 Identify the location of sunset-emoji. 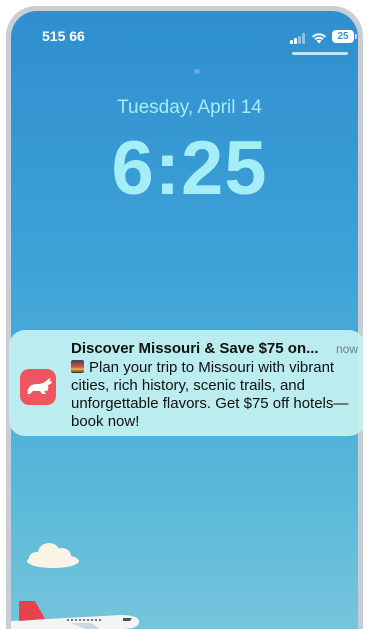
(77, 366).